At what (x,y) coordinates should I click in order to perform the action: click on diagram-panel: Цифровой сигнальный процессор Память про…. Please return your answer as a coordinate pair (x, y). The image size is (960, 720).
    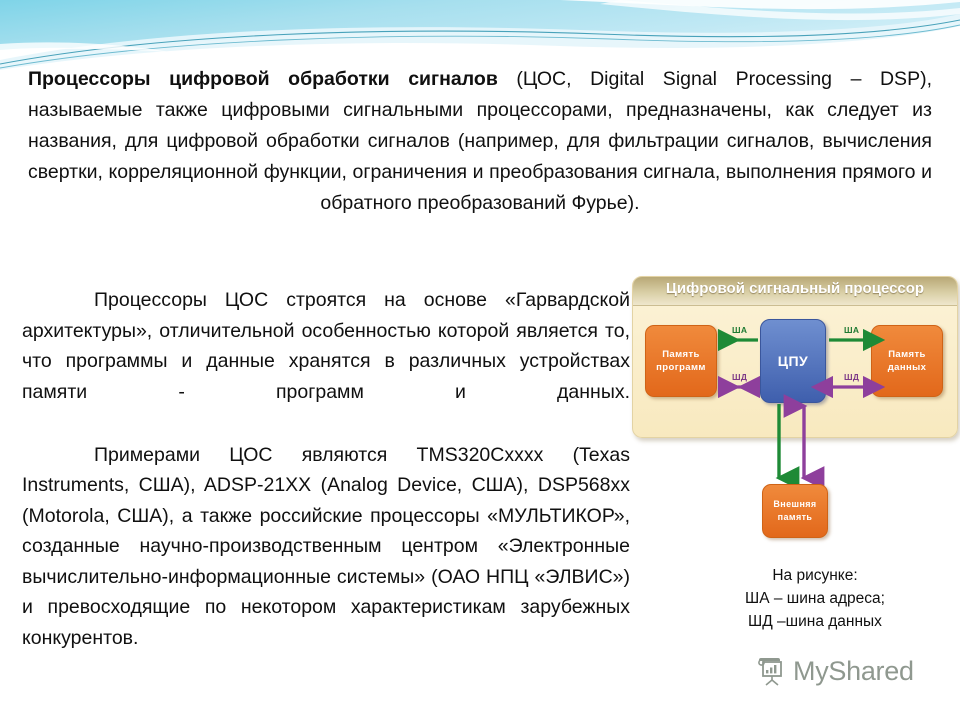
    Looking at the image, I should click on (795, 357).